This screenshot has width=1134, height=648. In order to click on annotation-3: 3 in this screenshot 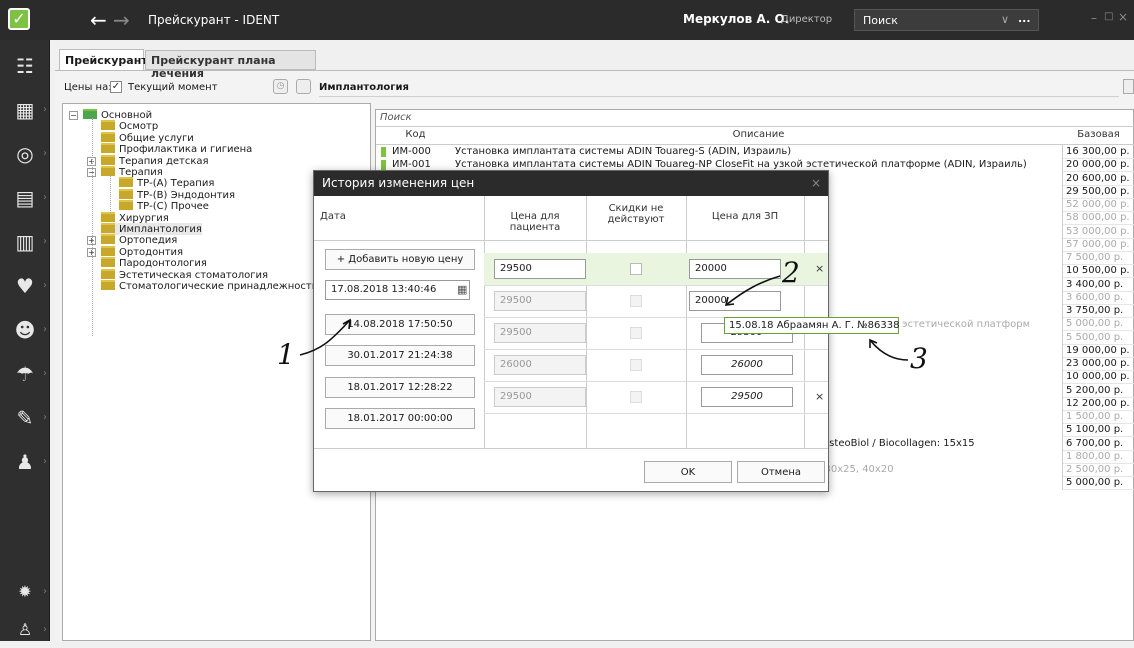, I will do `click(919, 358)`.